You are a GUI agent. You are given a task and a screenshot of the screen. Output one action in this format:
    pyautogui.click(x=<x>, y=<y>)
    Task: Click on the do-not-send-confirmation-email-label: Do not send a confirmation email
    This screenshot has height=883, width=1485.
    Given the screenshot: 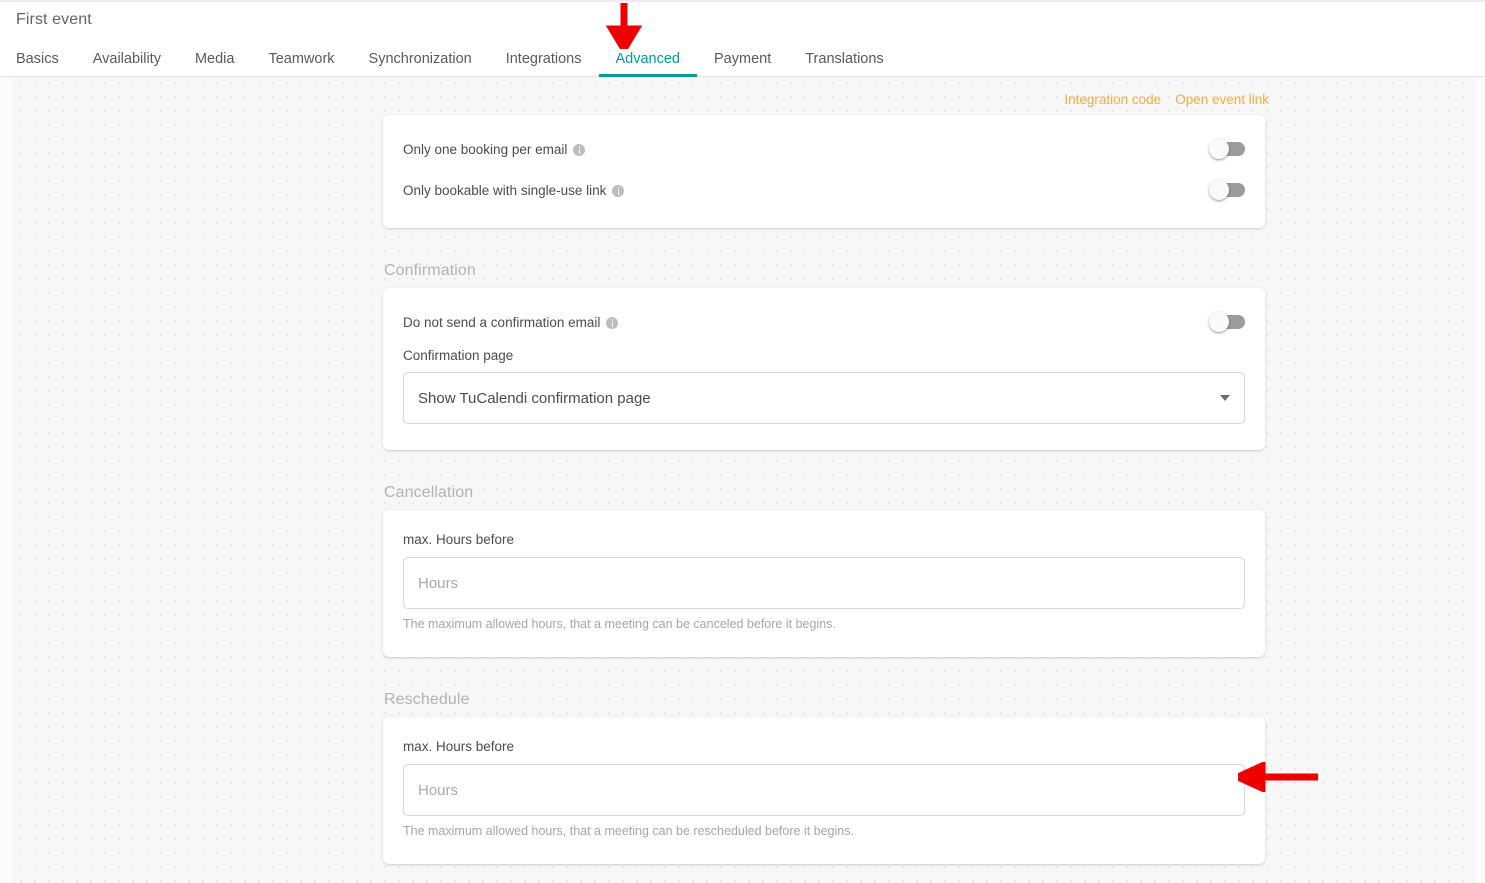 What is the action you would take?
    pyautogui.click(x=502, y=322)
    